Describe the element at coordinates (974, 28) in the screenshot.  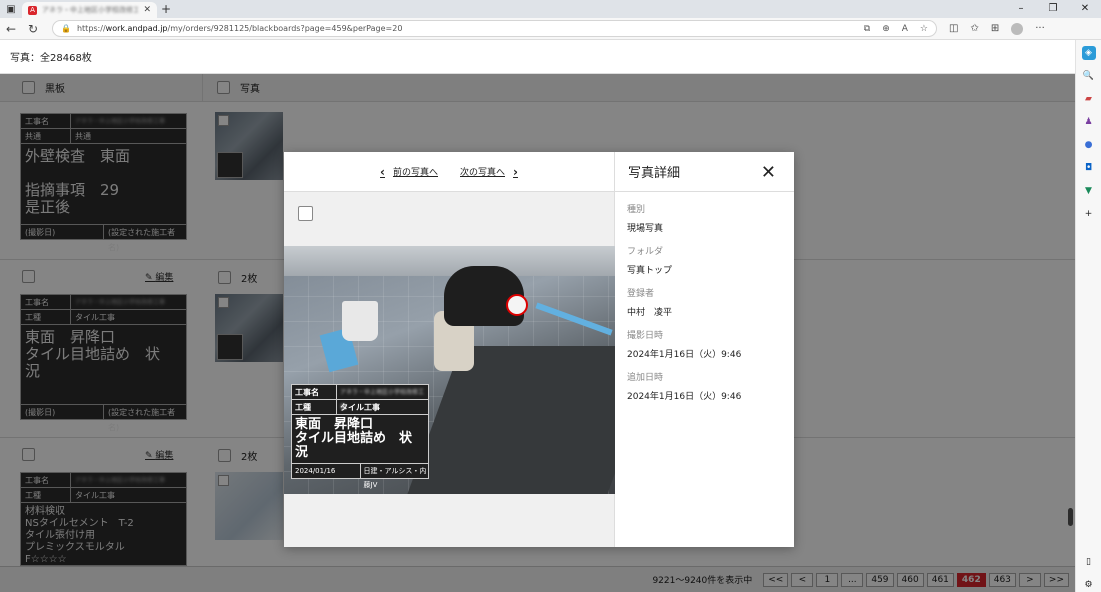
I see `favorites-icon: ✩` at that location.